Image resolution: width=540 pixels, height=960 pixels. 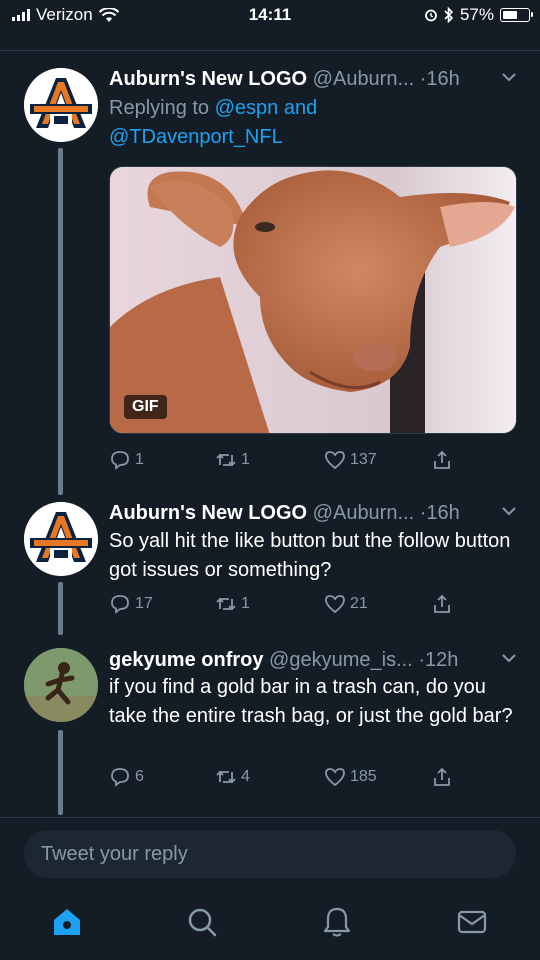 What do you see at coordinates (247, 108) in the screenshot?
I see `mention-link: @espn` at bounding box center [247, 108].